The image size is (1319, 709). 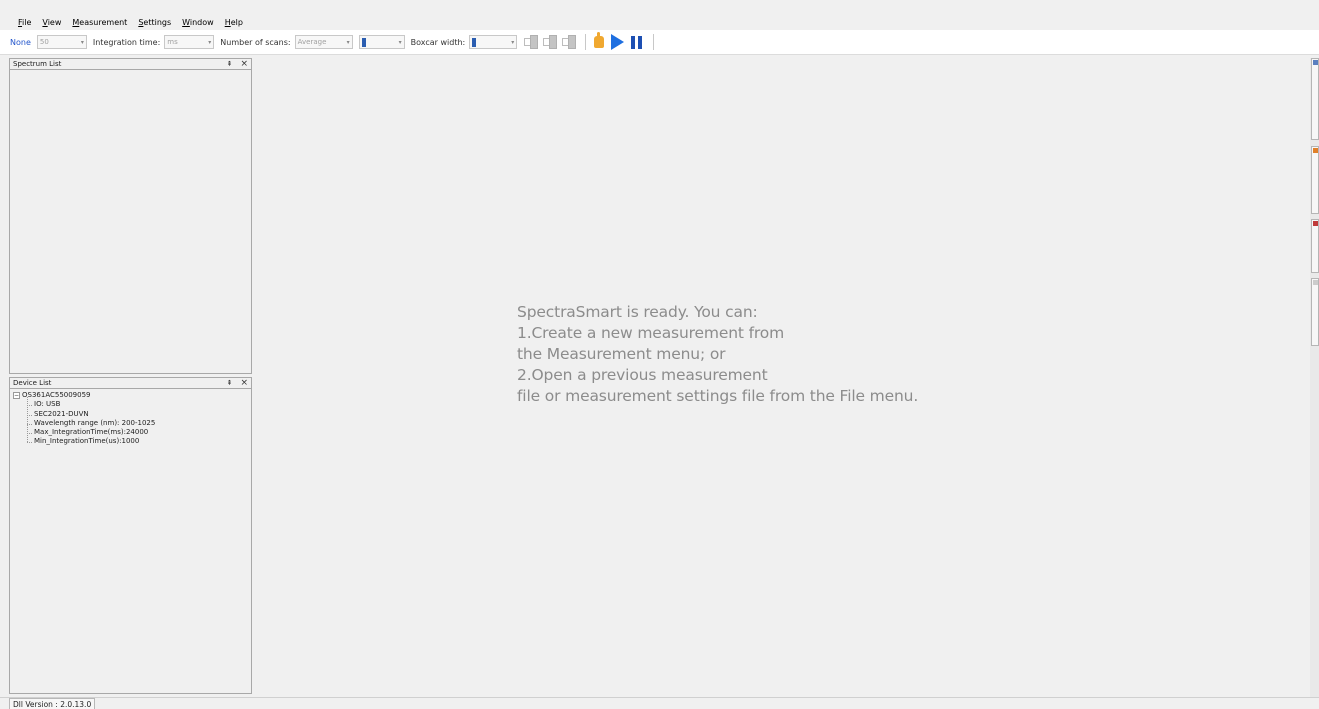 What do you see at coordinates (1314, 378) in the screenshot?
I see `right-dock-strip` at bounding box center [1314, 378].